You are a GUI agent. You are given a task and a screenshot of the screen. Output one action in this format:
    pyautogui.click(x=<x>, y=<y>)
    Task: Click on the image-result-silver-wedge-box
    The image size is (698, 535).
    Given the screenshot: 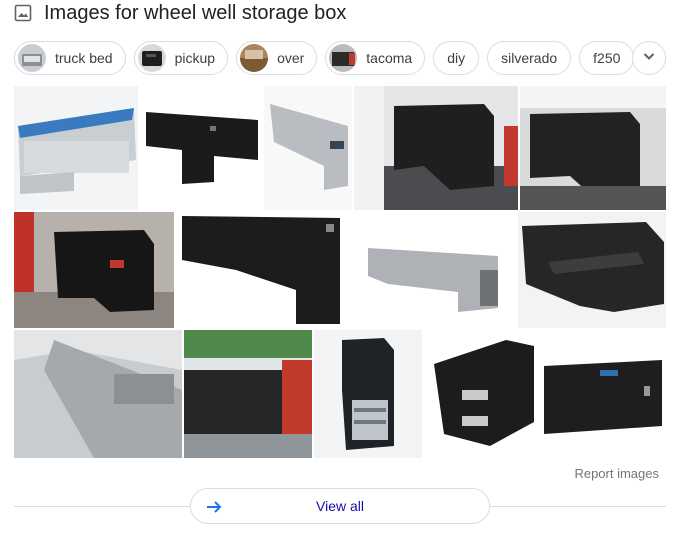 What is the action you would take?
    pyautogui.click(x=308, y=148)
    